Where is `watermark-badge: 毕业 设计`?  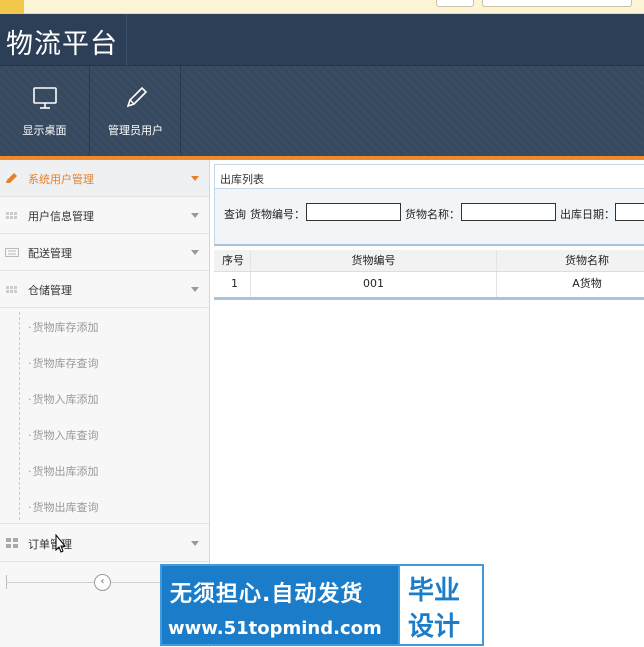
watermark-badge: 毕业 设计 is located at coordinates (440, 605).